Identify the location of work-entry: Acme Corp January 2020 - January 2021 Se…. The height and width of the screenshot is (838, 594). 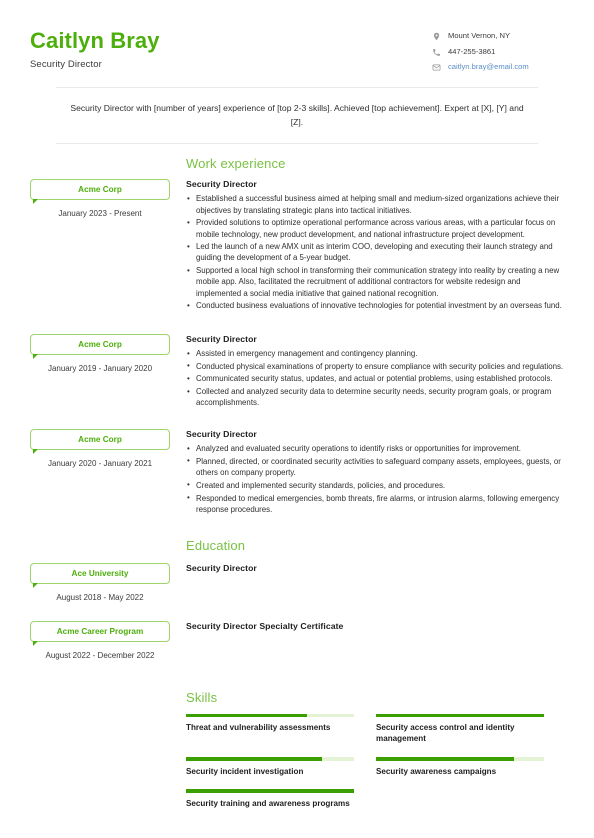
(297, 472).